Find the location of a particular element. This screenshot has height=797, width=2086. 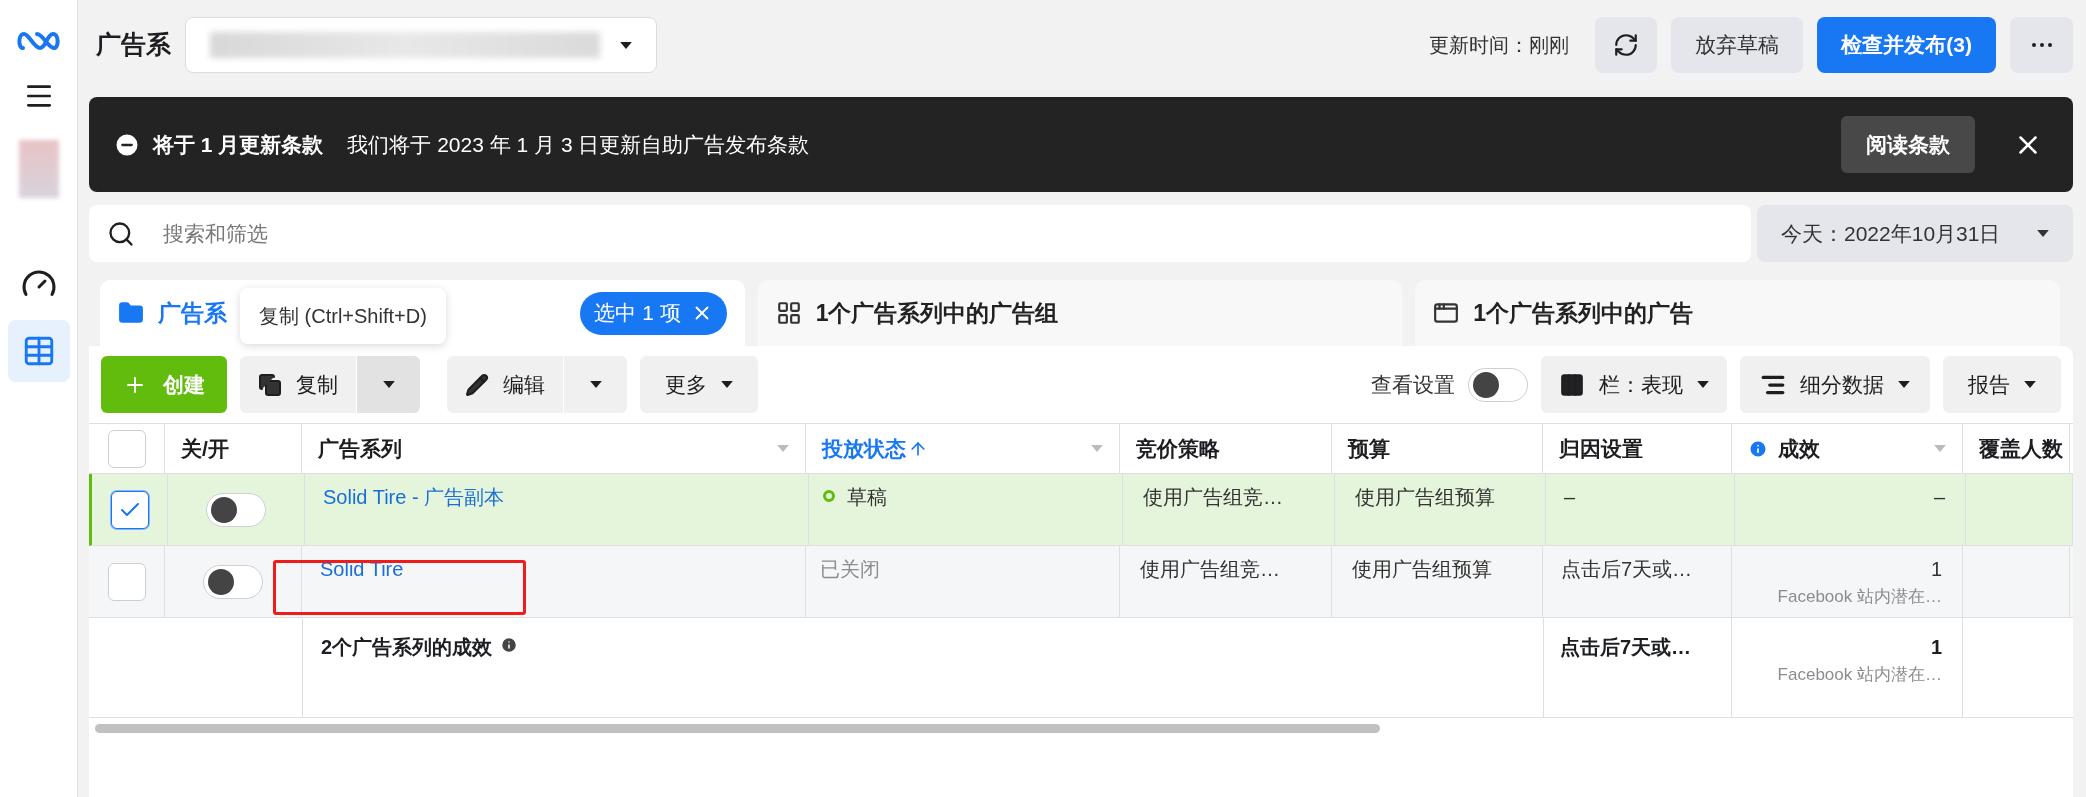

columns-icon is located at coordinates (1572, 384).